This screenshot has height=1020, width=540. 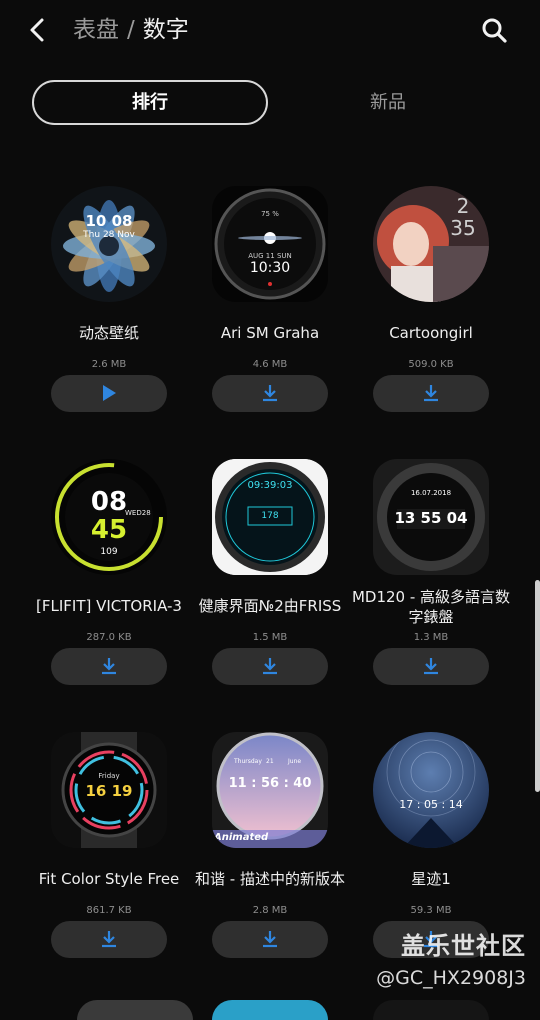 I want to click on watermark-handle: @GC_HX2908J3, so click(x=451, y=978).